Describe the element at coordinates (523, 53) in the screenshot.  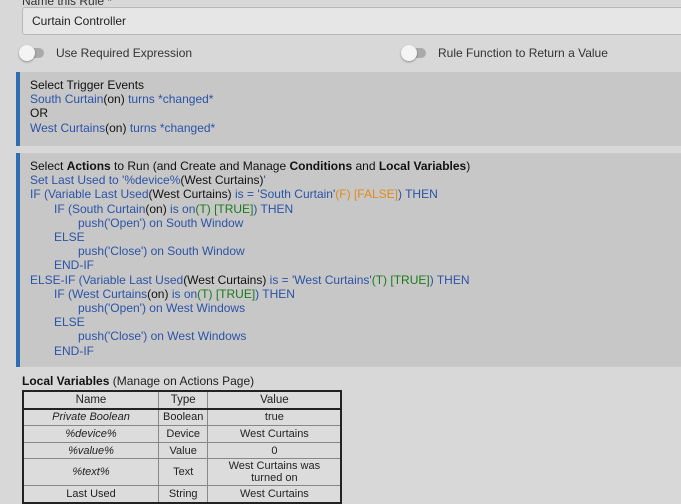
I see `rule-function-label: Rule Function to Return a Value` at that location.